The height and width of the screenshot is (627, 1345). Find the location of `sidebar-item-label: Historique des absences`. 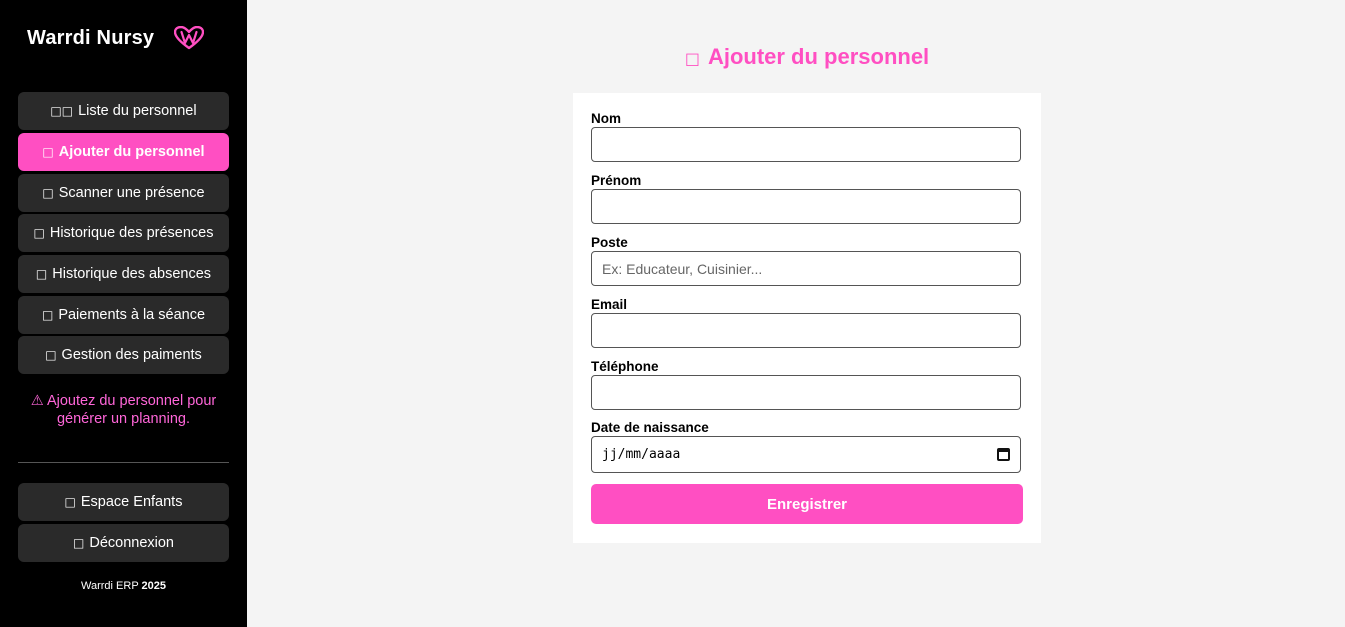

sidebar-item-label: Historique des absences is located at coordinates (132, 274).